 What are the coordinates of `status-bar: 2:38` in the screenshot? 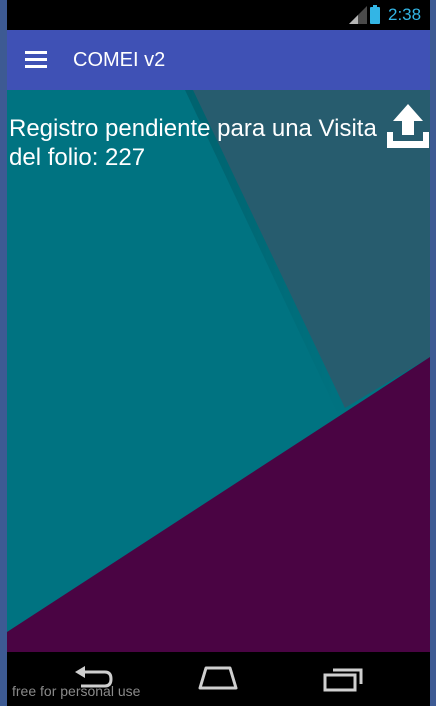 It's located at (218, 15).